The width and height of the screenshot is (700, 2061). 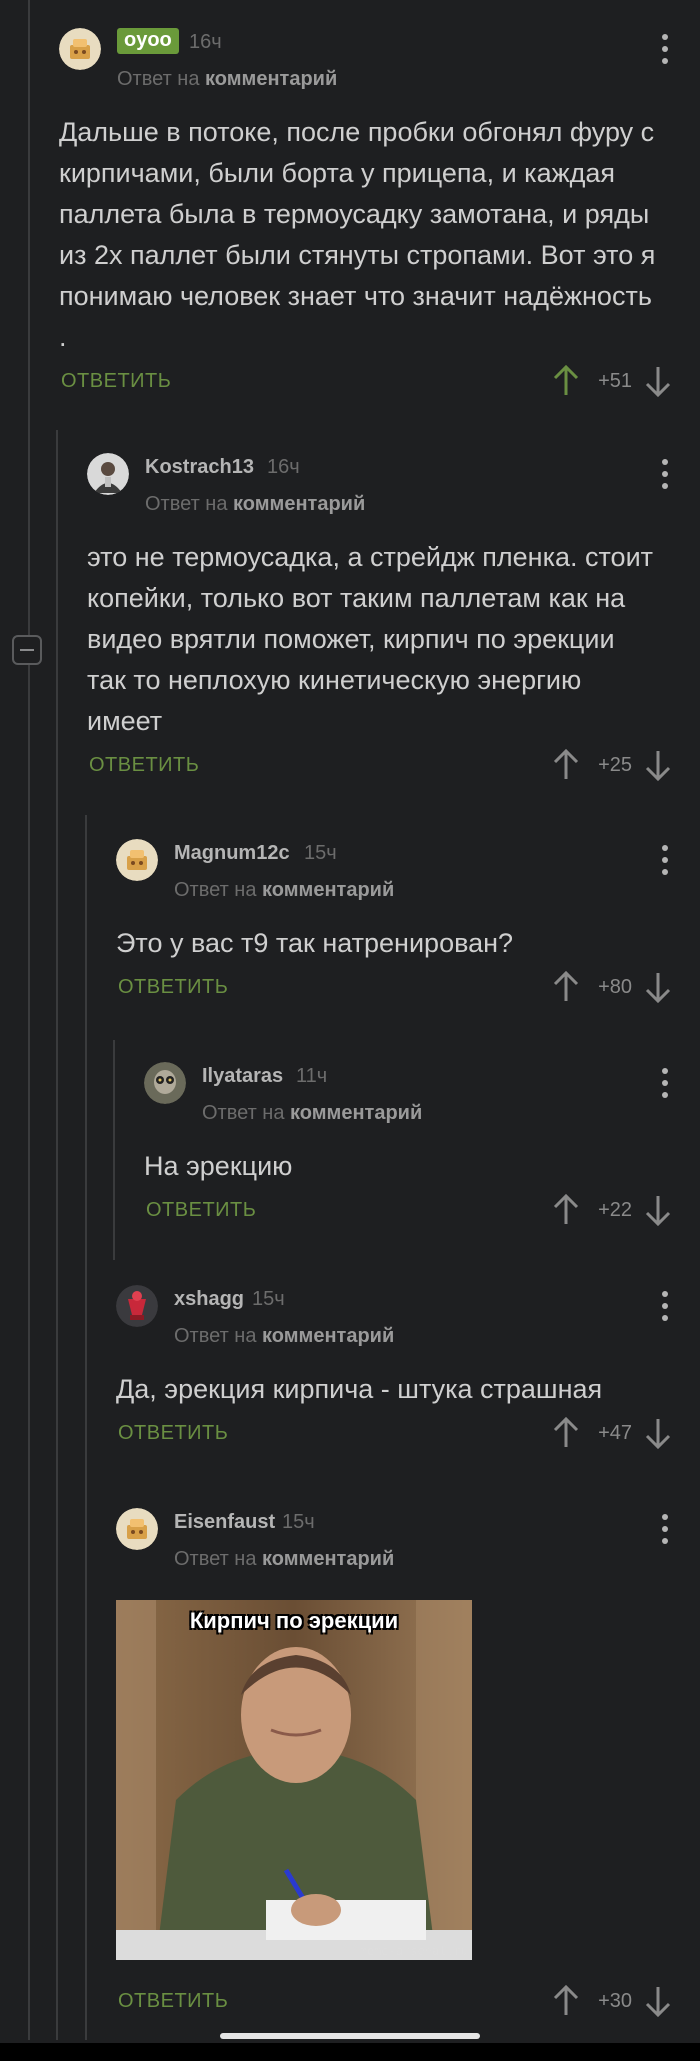 I want to click on comment-score: +80, so click(x=615, y=987).